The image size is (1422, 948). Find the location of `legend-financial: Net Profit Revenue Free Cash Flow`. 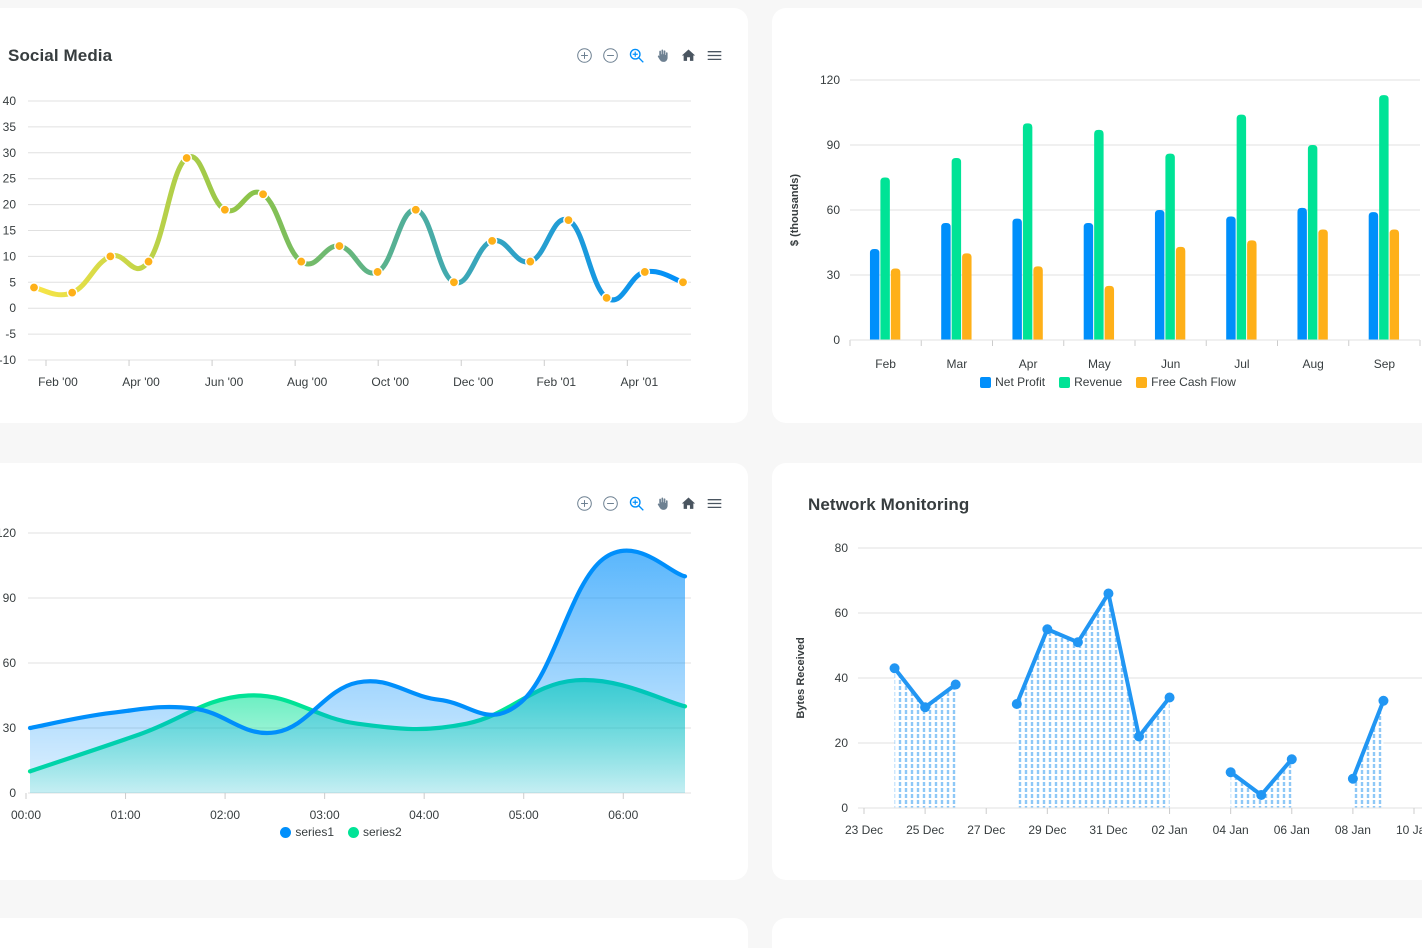

legend-financial: Net Profit Revenue Free Cash Flow is located at coordinates (1097, 382).